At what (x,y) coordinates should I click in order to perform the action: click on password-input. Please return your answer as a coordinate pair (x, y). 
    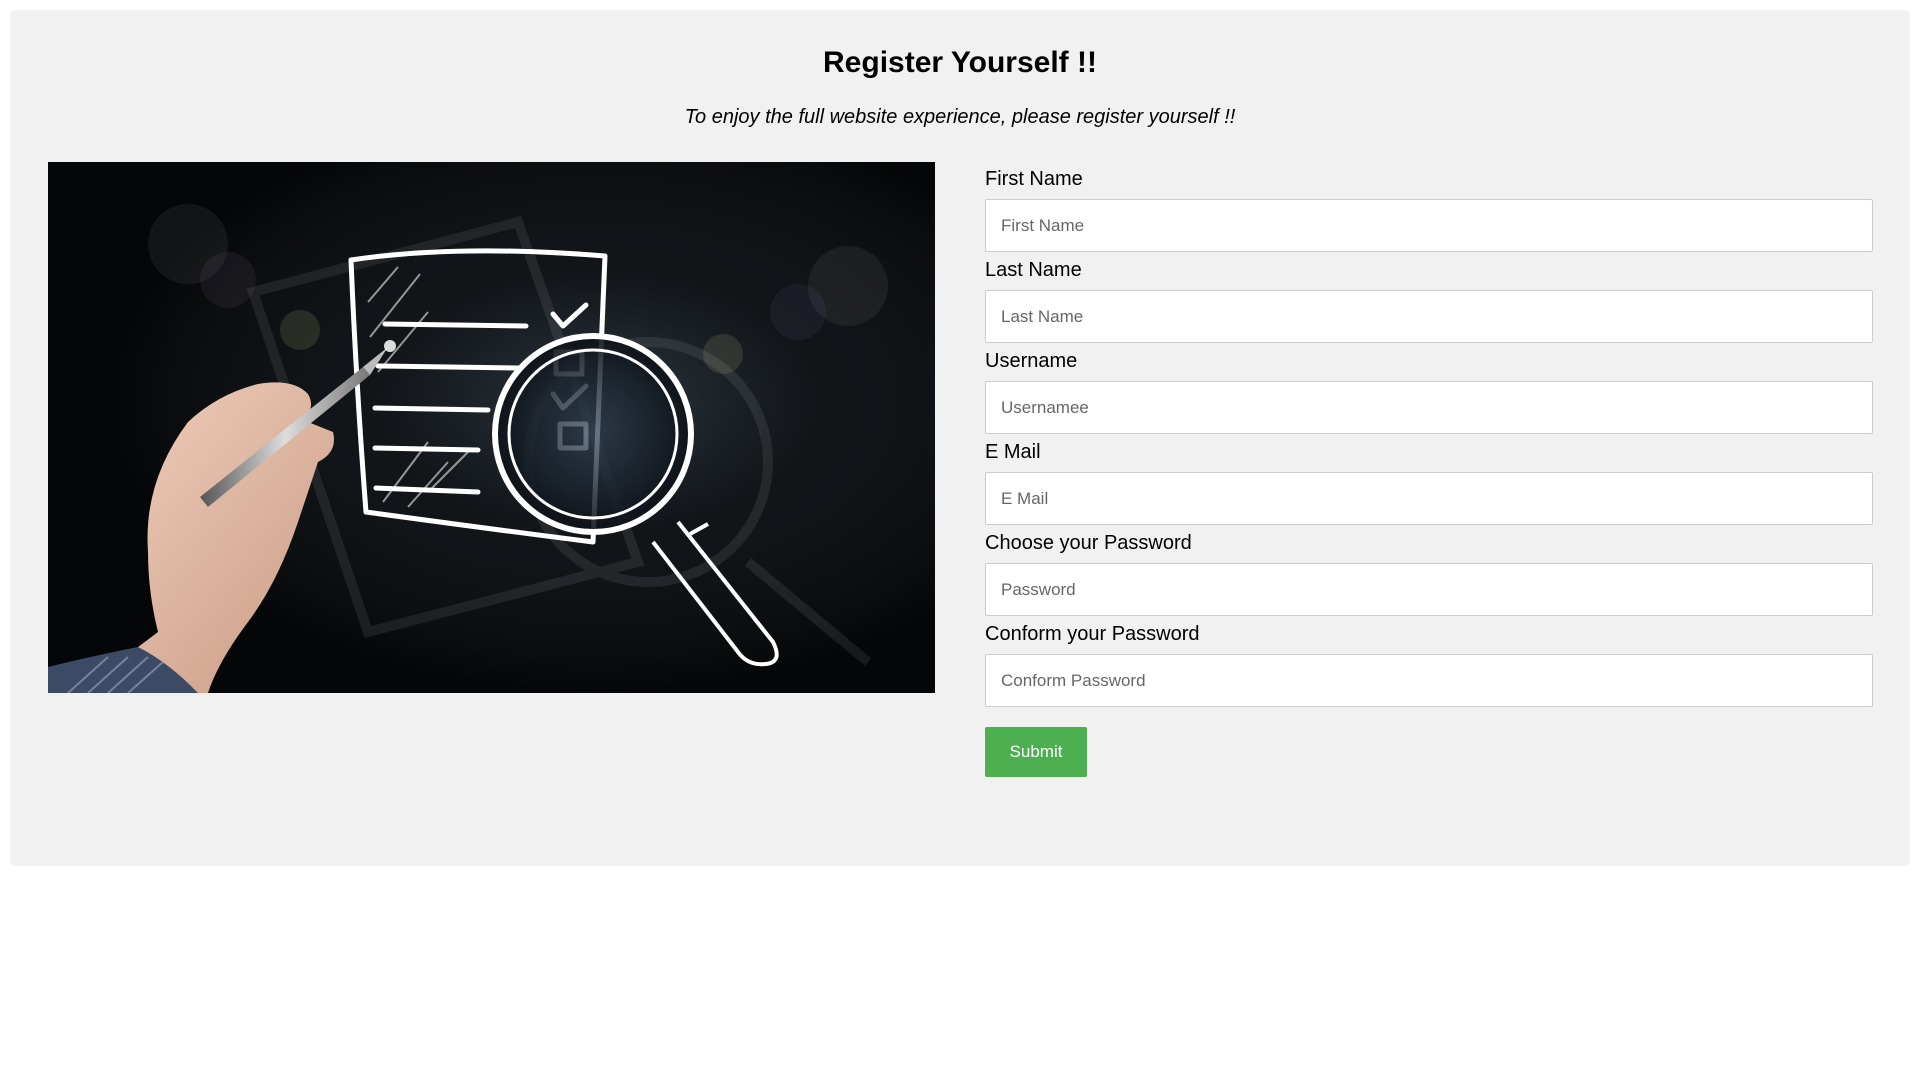
    Looking at the image, I should click on (1429, 589).